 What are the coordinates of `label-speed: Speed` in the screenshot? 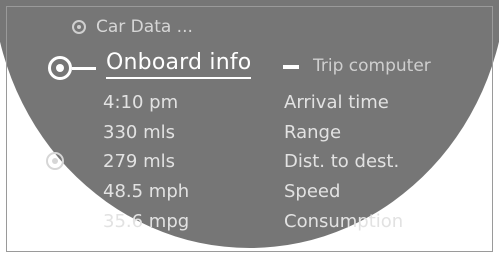 It's located at (312, 191).